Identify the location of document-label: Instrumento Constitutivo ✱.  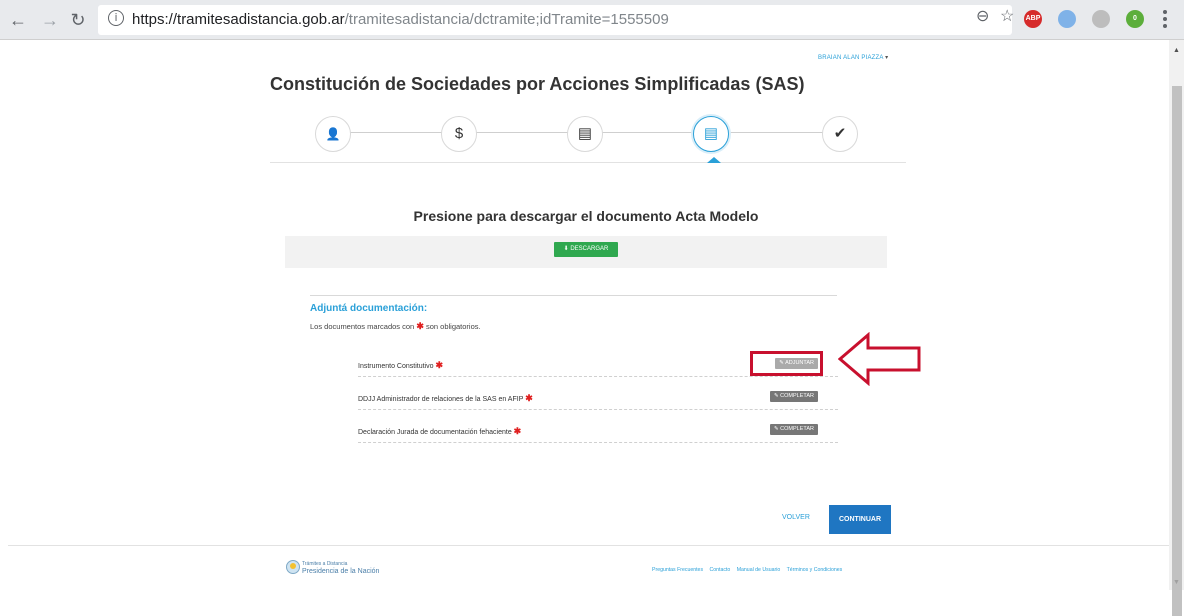
(400, 365).